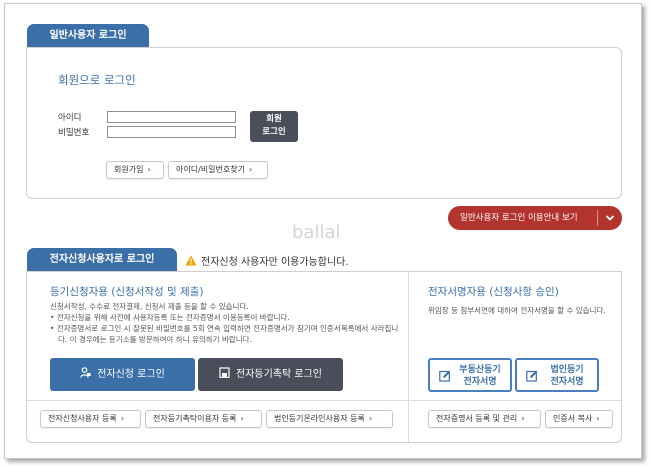  I want to click on applicant-register-button: 전자신청사용자 등록 ›, so click(90, 419).